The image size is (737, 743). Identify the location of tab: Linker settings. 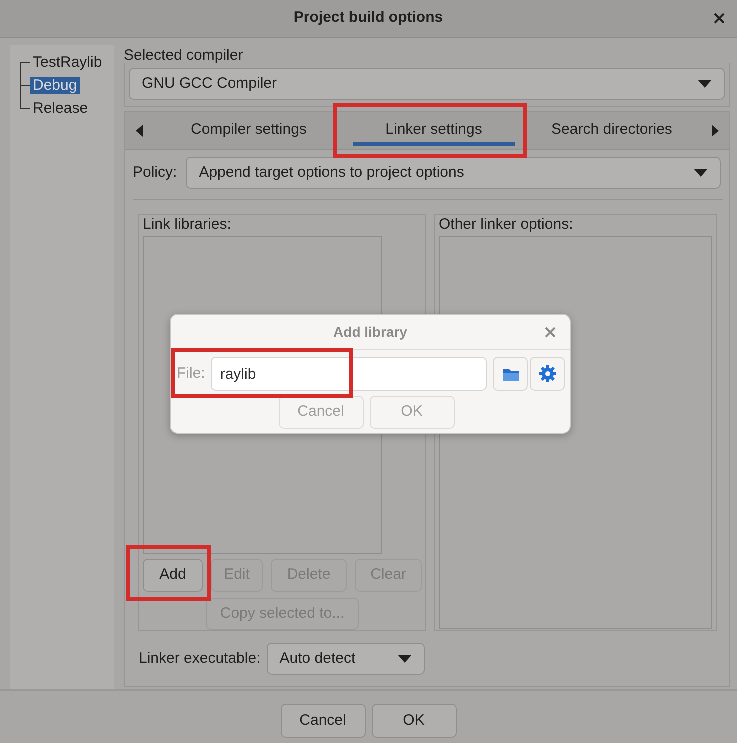
(434, 131).